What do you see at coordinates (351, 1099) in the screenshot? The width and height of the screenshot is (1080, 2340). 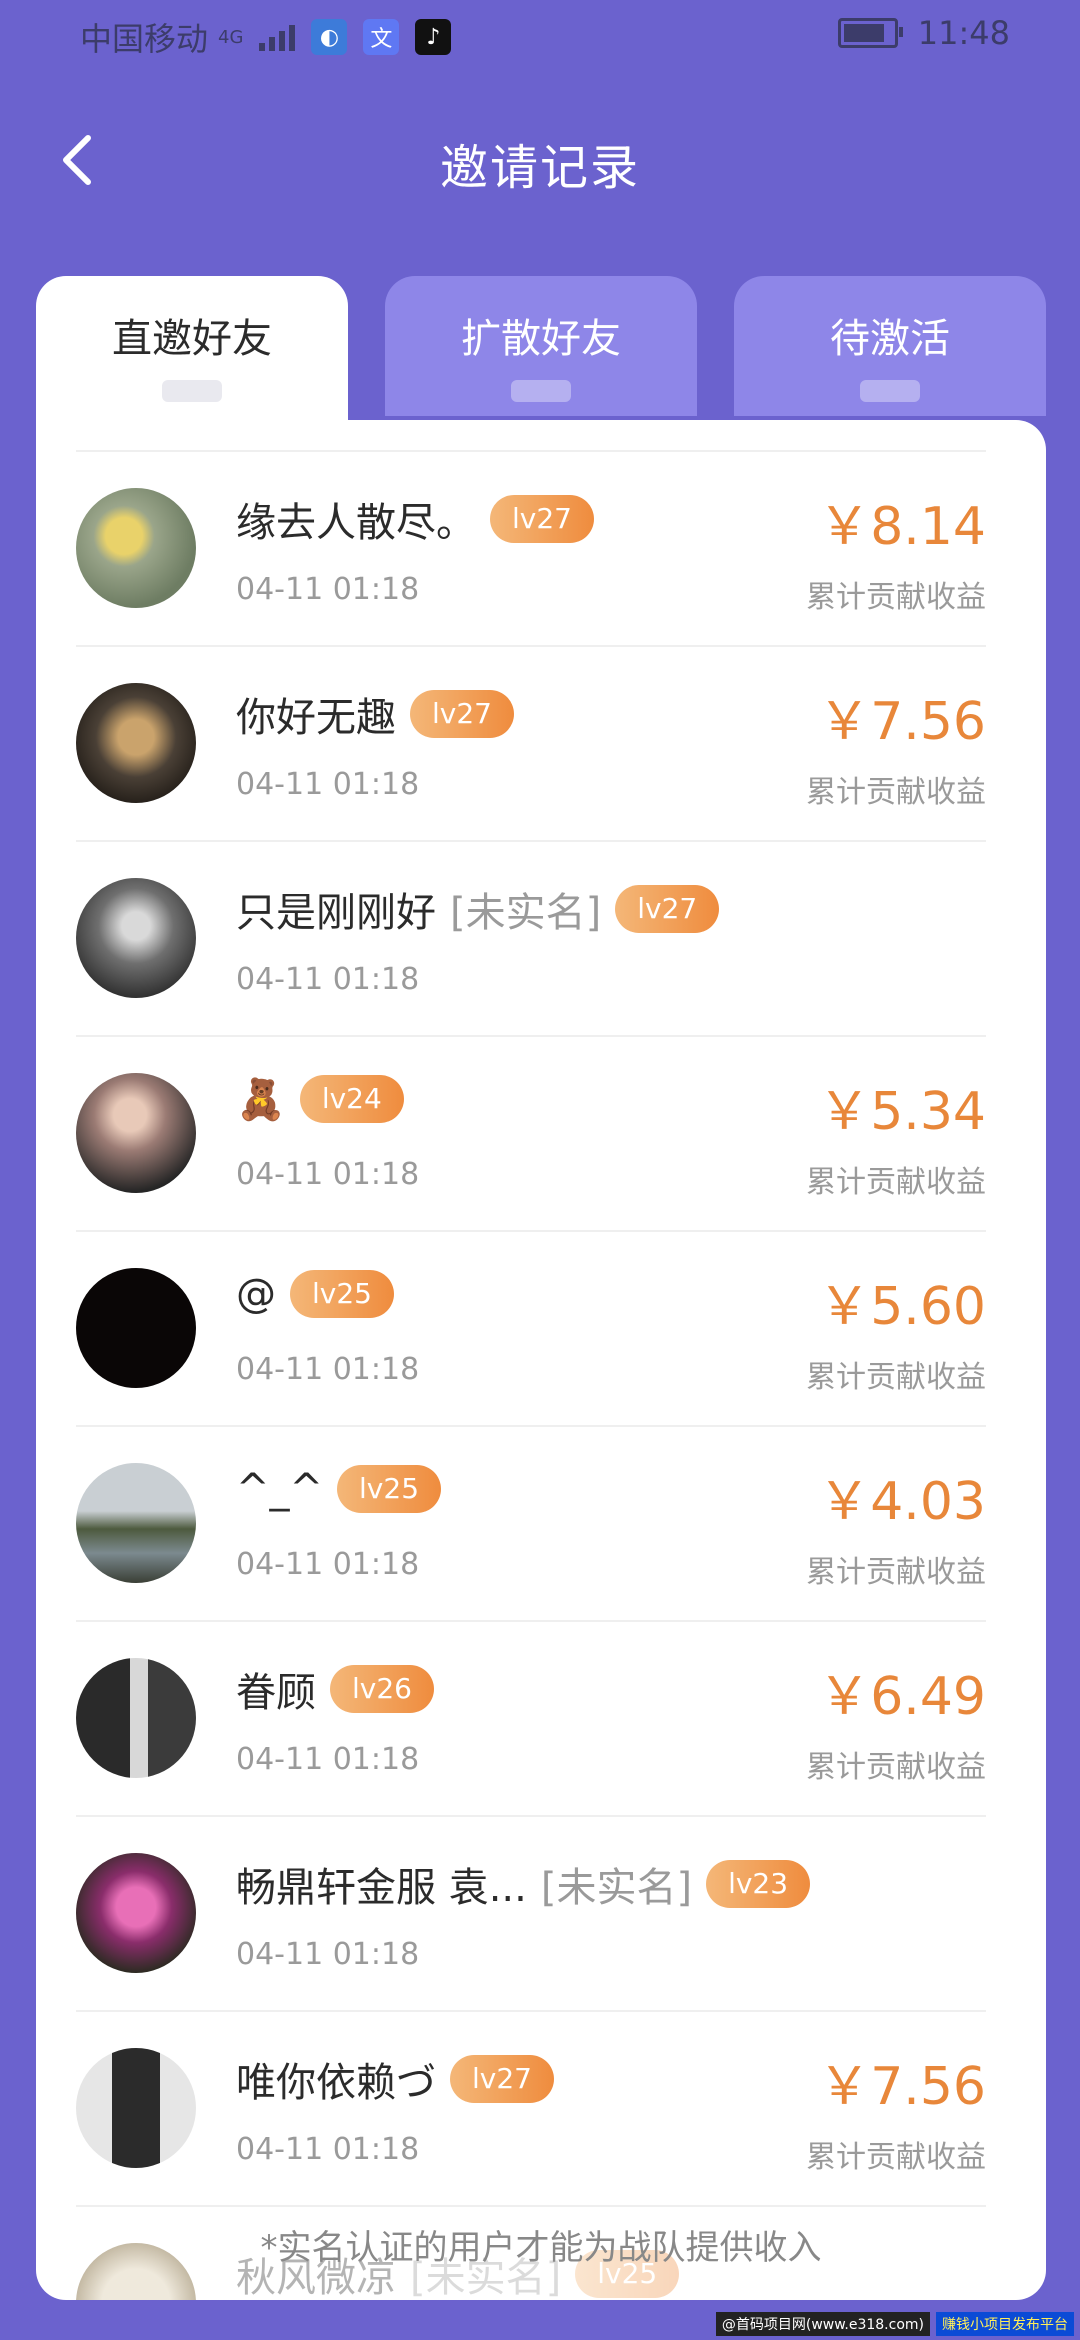 I see `level-badge: lv24` at bounding box center [351, 1099].